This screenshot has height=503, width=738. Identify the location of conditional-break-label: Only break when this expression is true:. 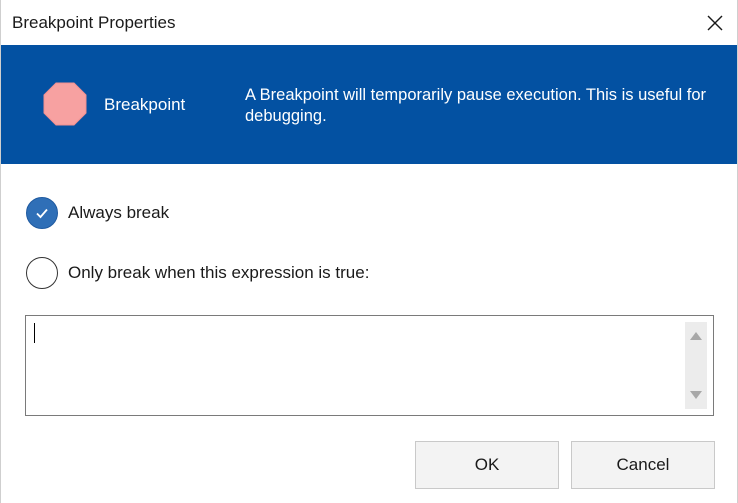
(219, 272).